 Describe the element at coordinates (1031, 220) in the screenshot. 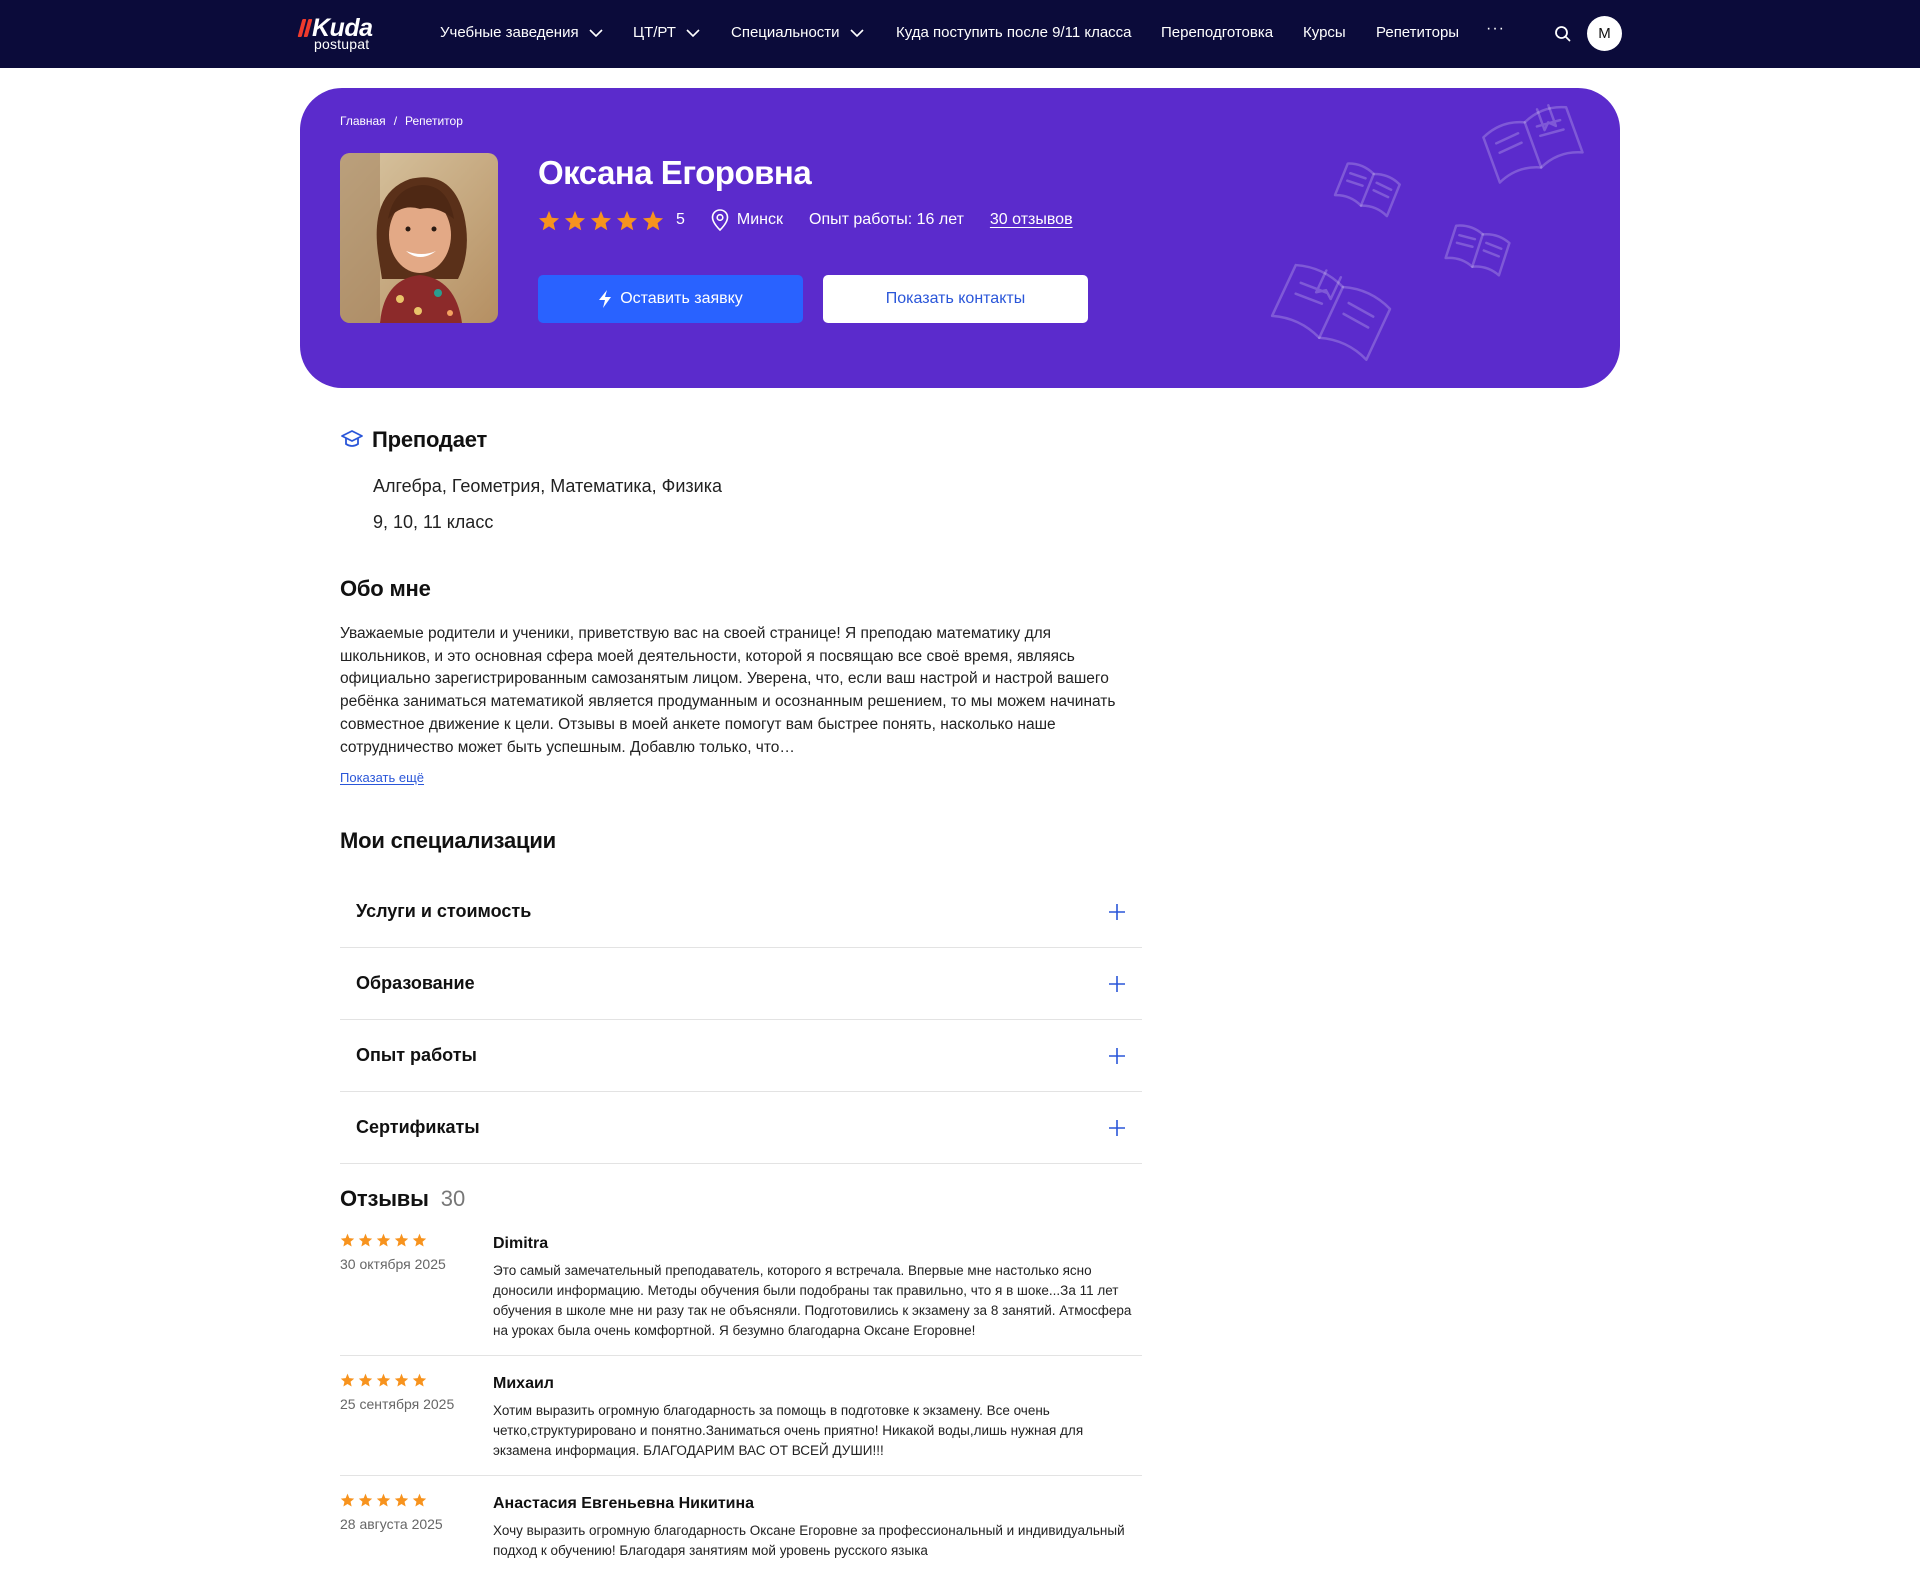

I see `reviews-link: 30 отзывов` at that location.